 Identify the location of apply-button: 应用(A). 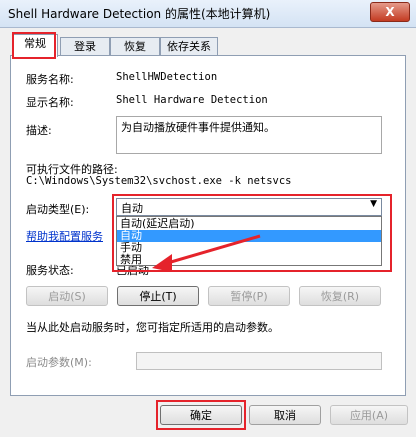
(369, 415).